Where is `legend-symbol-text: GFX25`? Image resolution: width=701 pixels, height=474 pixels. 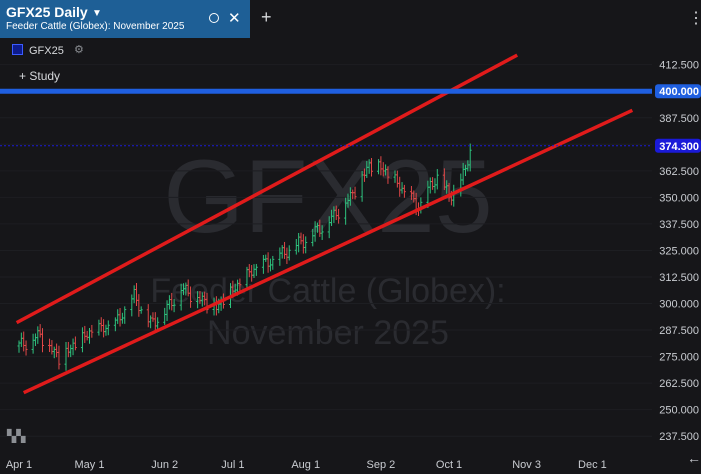 legend-symbol-text: GFX25 is located at coordinates (46, 51).